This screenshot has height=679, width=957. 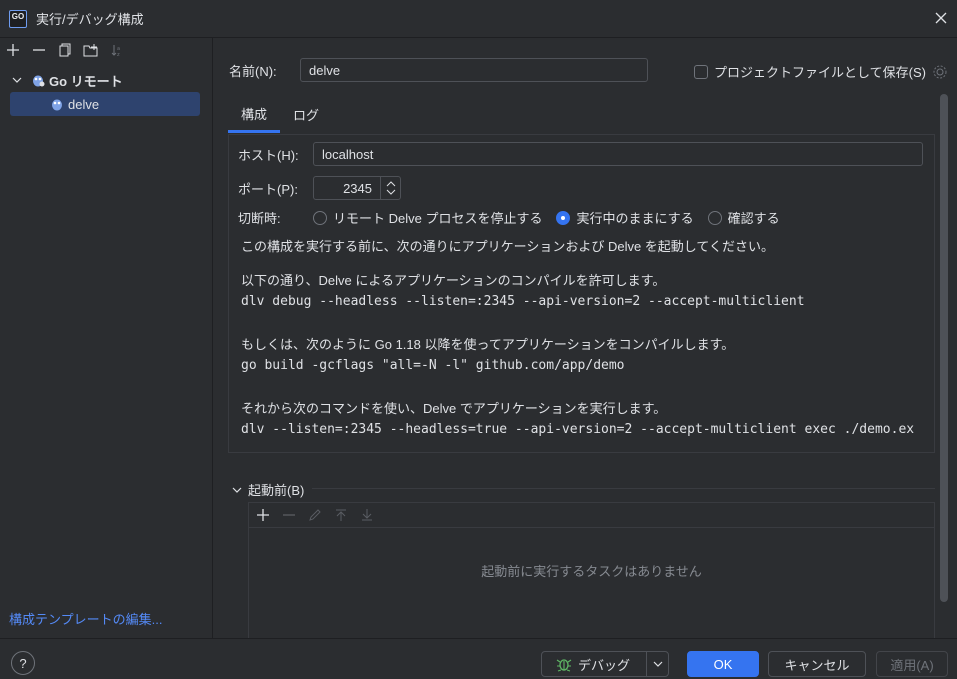 What do you see at coordinates (117, 50) in the screenshot?
I see `sort-icon: az` at bounding box center [117, 50].